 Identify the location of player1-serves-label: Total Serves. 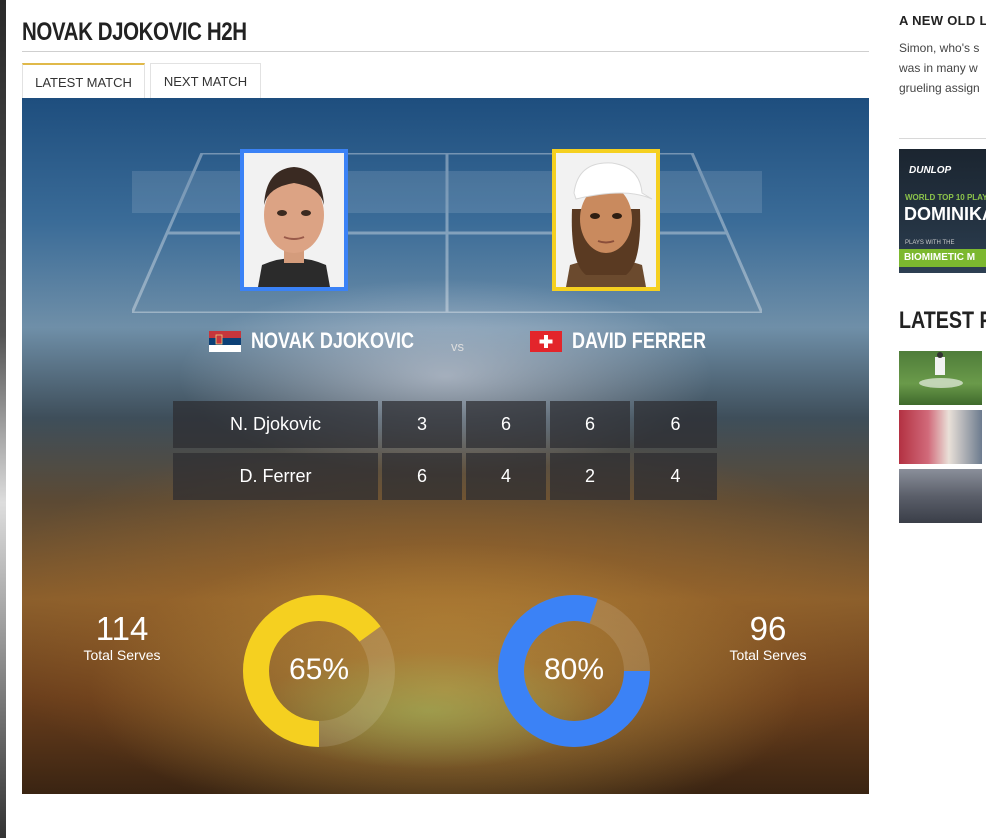
(122, 655).